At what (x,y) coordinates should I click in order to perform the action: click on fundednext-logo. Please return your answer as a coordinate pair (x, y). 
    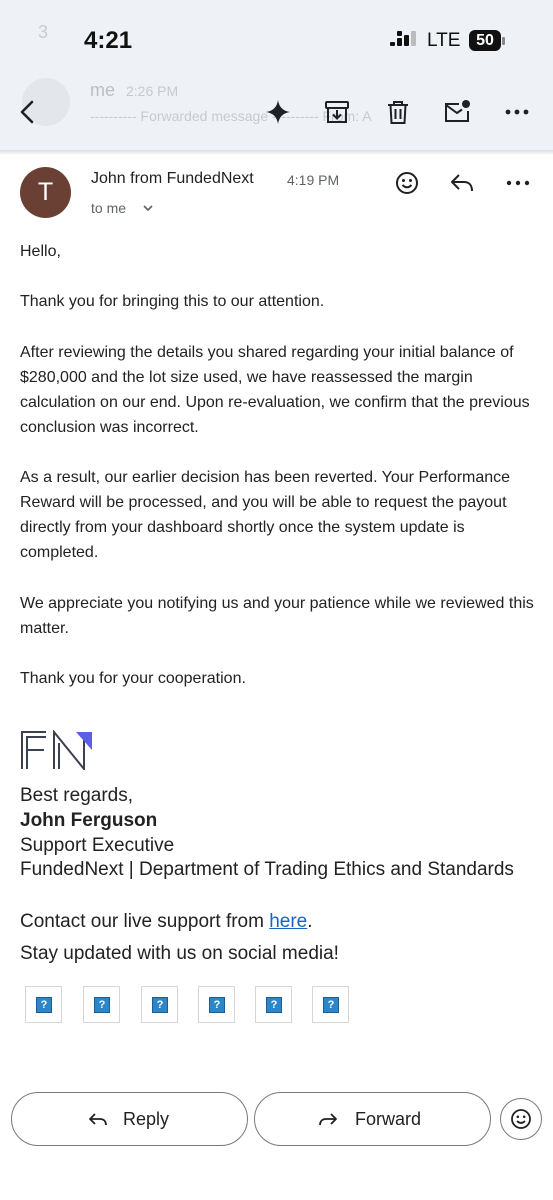
    Looking at the image, I should click on (56, 750).